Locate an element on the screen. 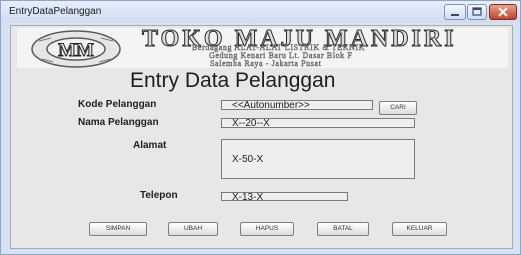 The image size is (521, 255). minimize-icon is located at coordinates (455, 15).